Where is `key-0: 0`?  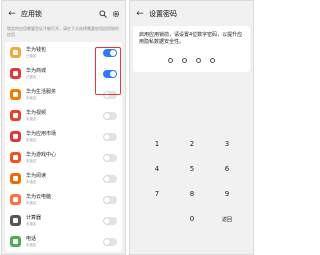 key-0: 0 is located at coordinates (192, 219).